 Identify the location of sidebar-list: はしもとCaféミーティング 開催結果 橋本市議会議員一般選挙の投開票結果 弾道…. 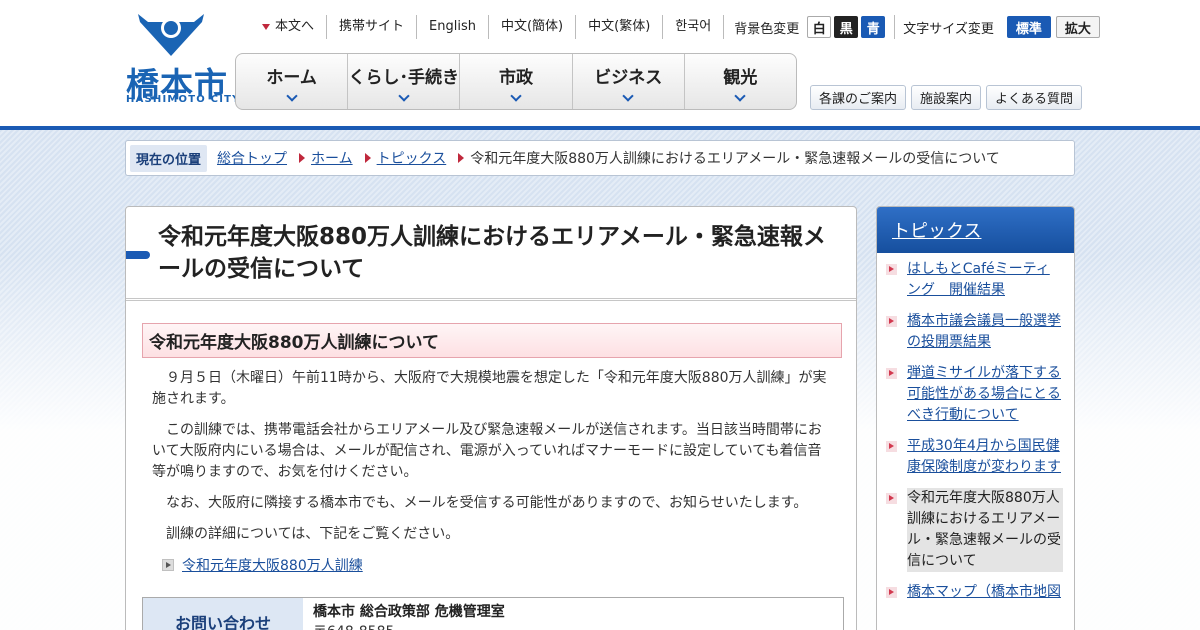
(975, 428).